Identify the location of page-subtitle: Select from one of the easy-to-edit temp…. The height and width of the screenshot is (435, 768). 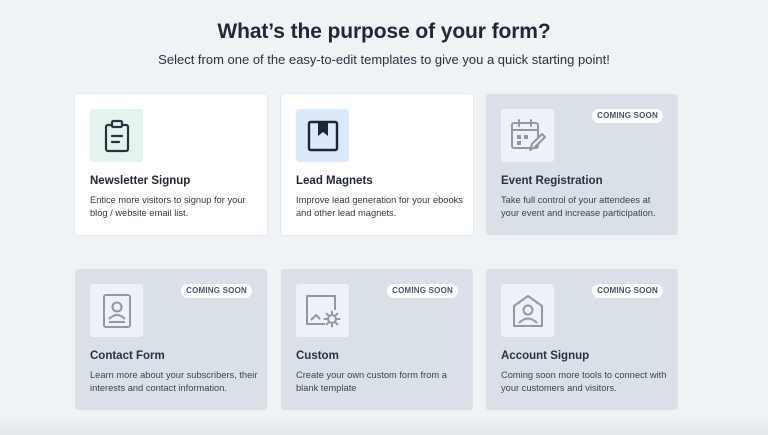
(384, 59).